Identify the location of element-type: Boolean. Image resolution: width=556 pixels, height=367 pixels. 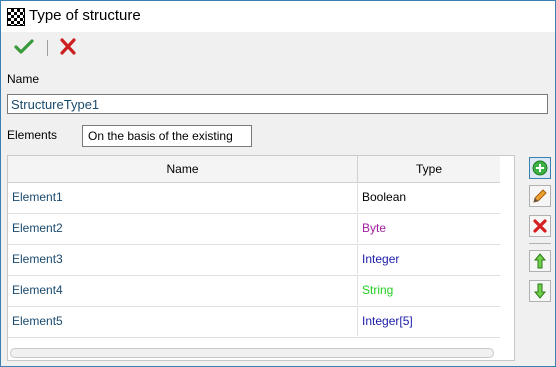
(384, 197).